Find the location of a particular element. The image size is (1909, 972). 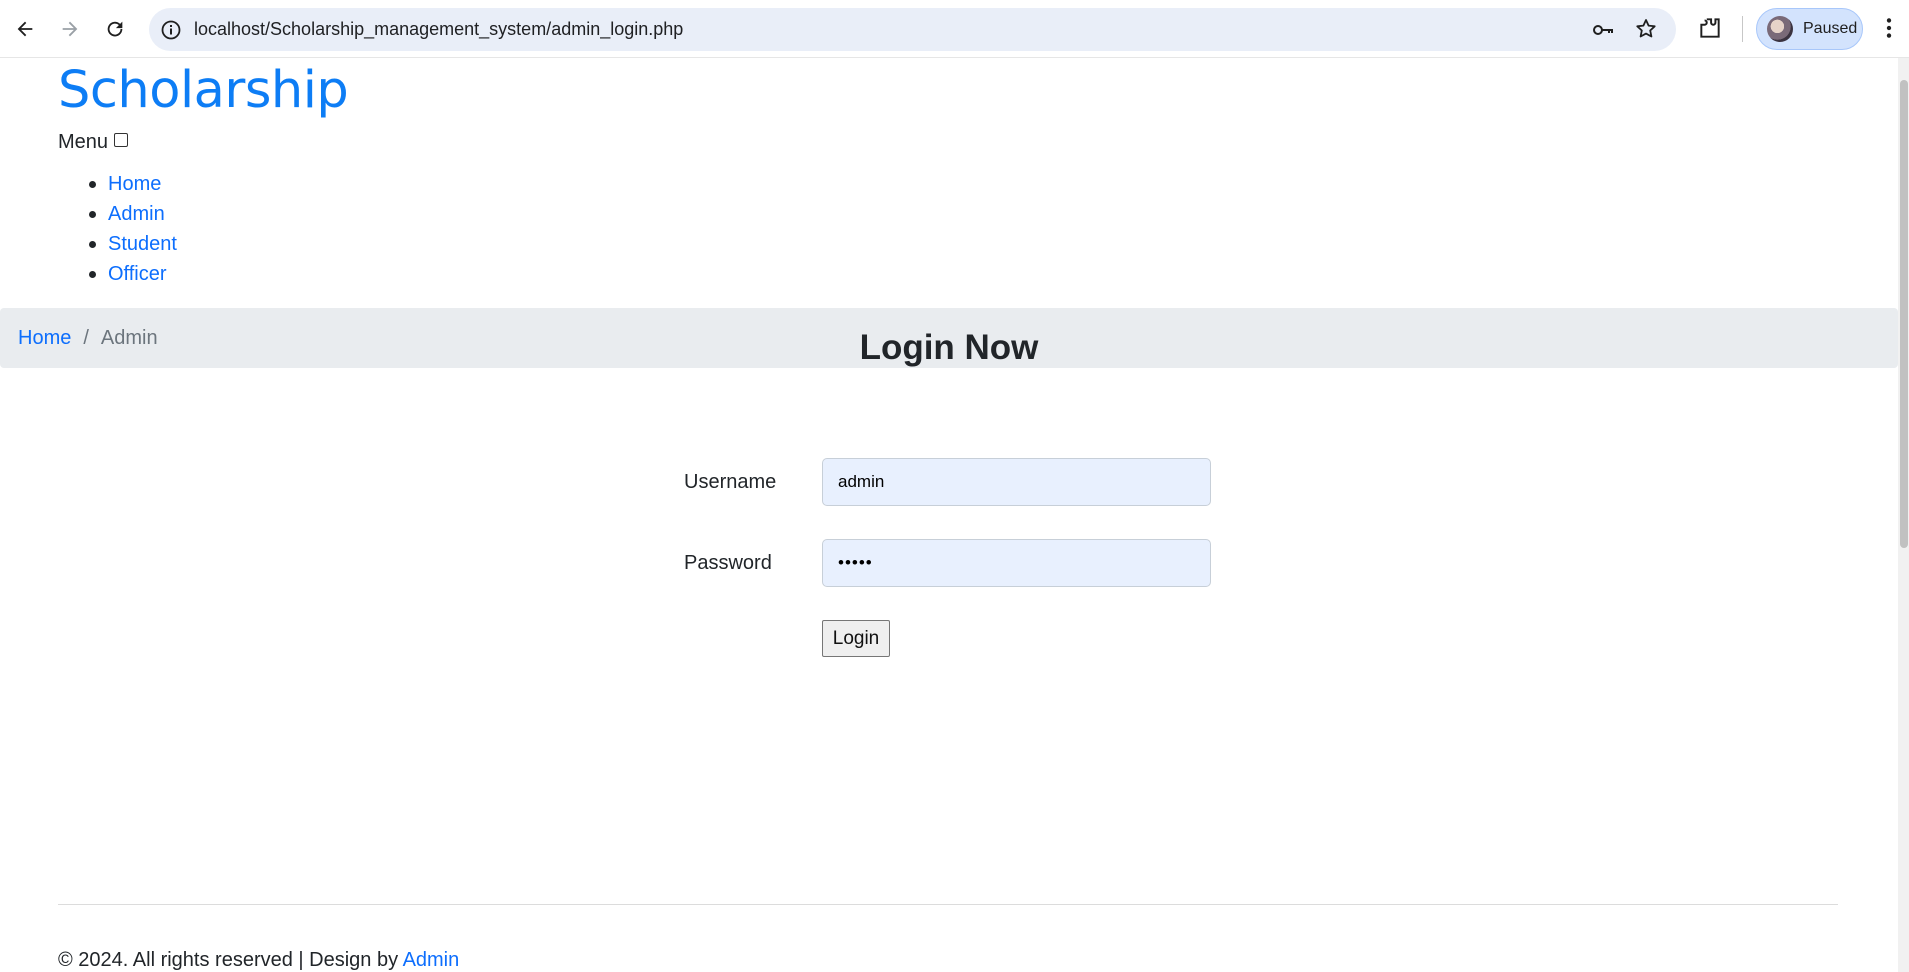

bookmark-star-icon is located at coordinates (1646, 29).